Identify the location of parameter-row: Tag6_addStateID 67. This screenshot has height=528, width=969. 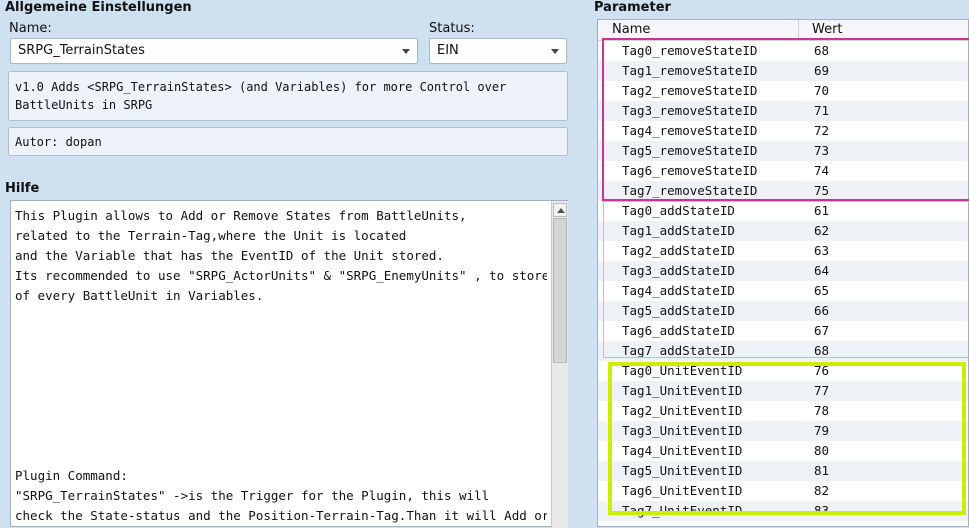
(783, 331).